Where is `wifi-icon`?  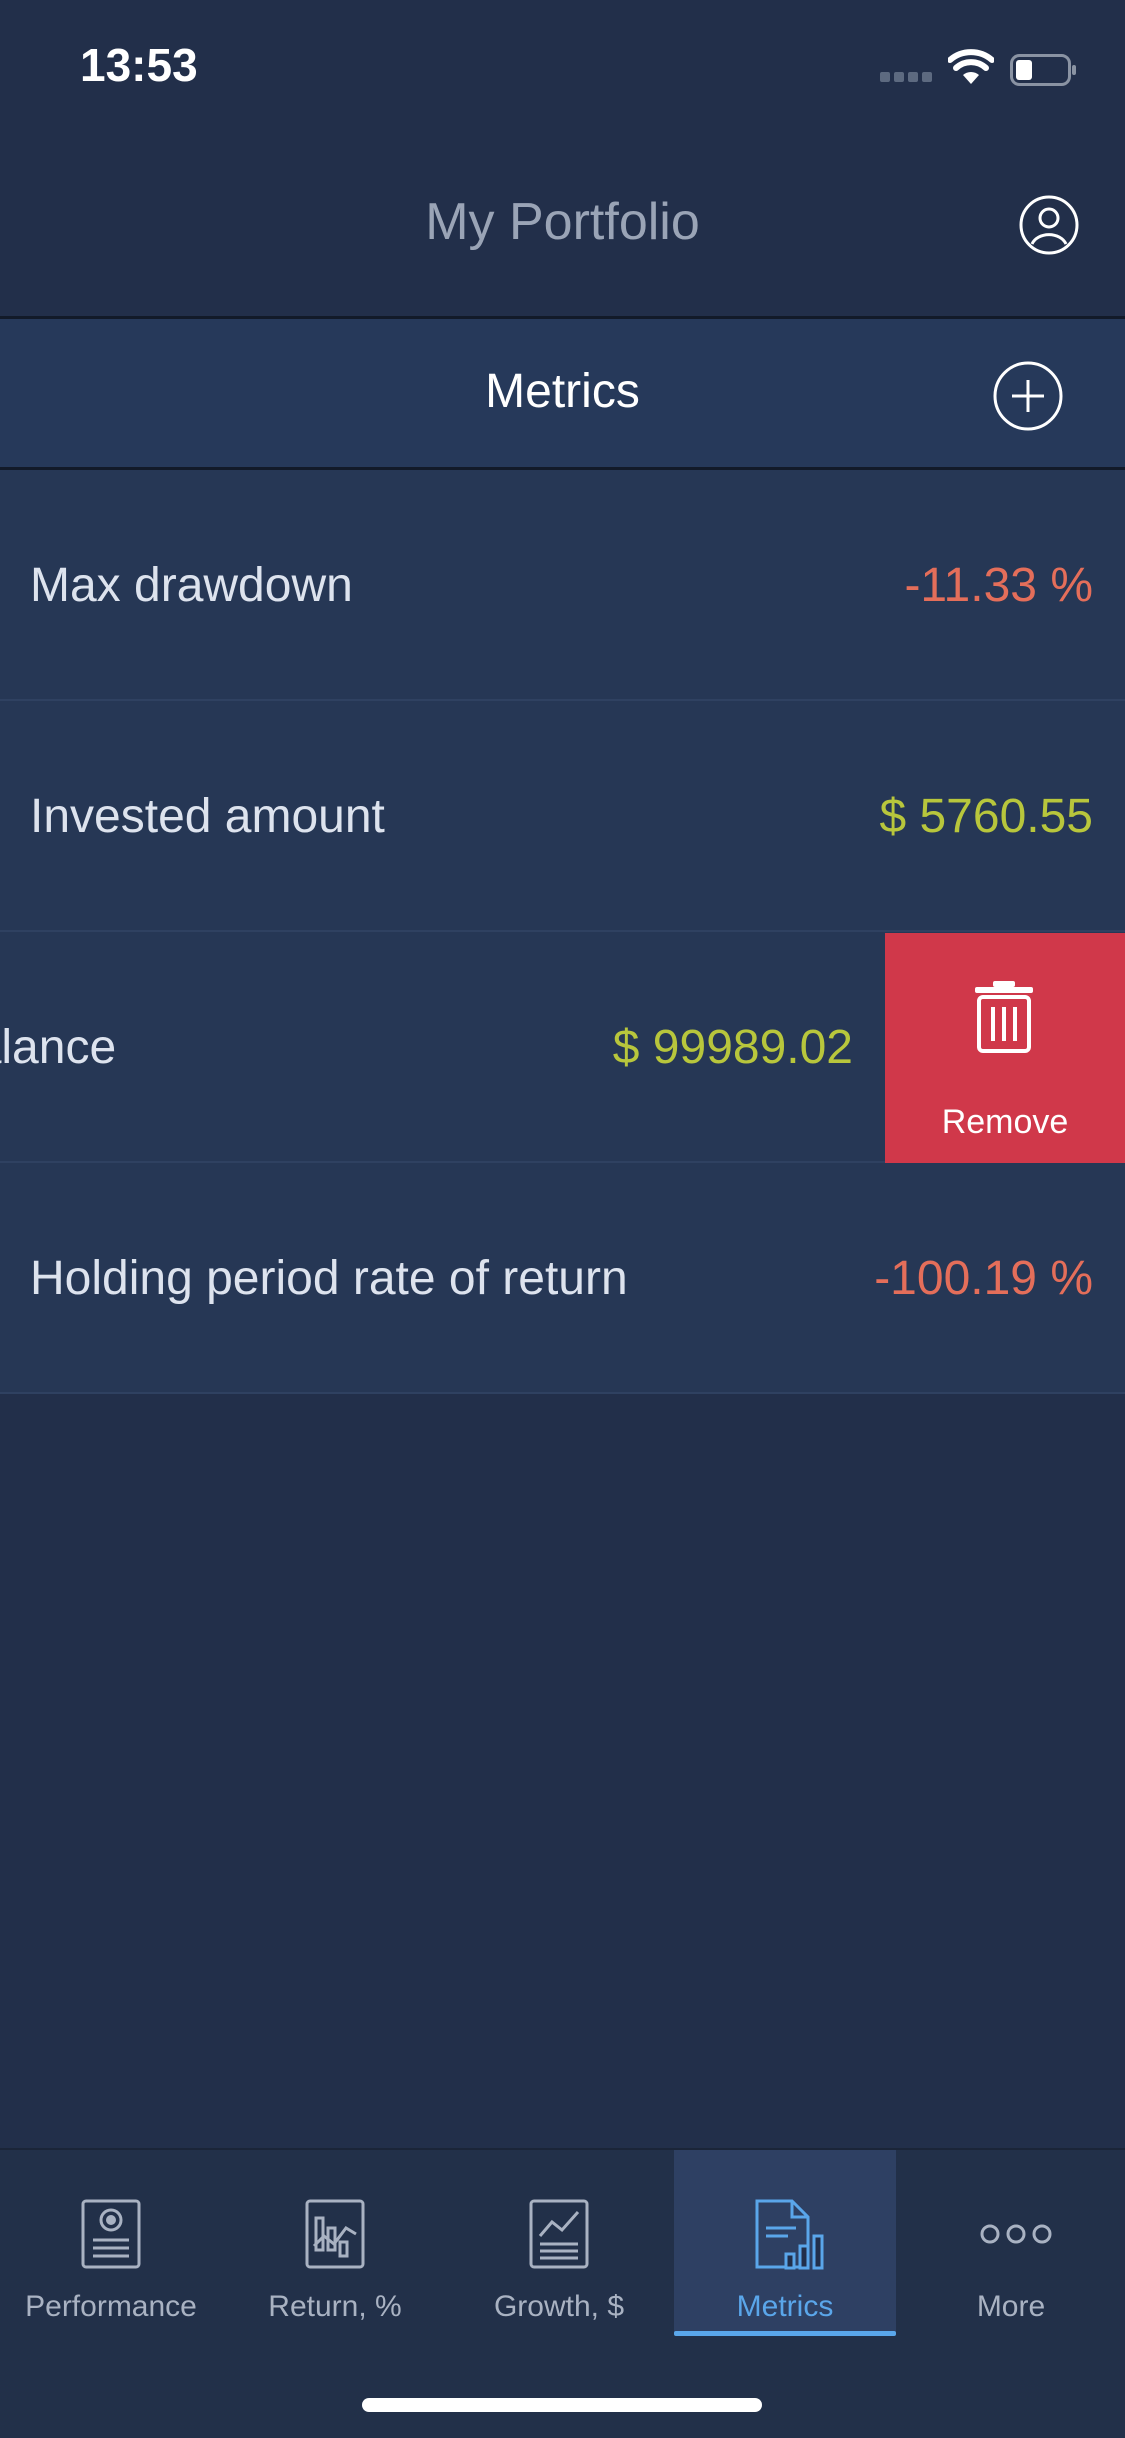 wifi-icon is located at coordinates (971, 66).